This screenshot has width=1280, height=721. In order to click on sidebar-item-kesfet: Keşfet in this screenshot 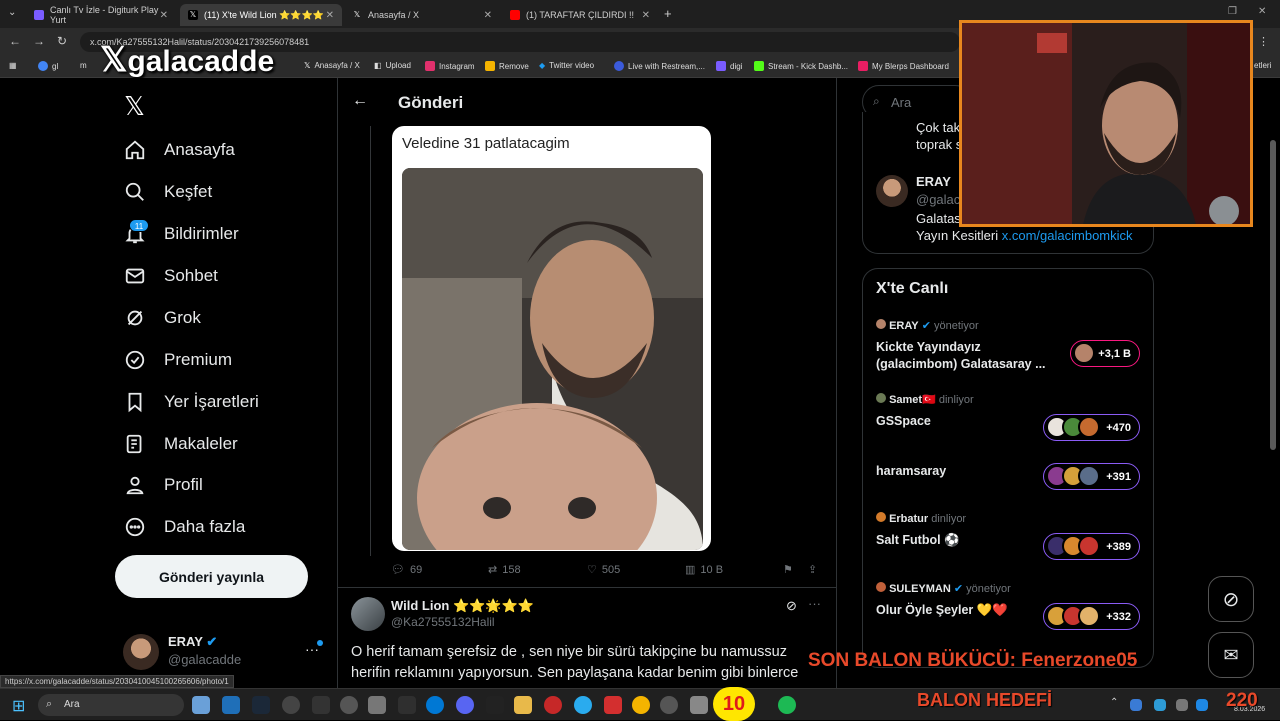, I will do `click(168, 192)`.